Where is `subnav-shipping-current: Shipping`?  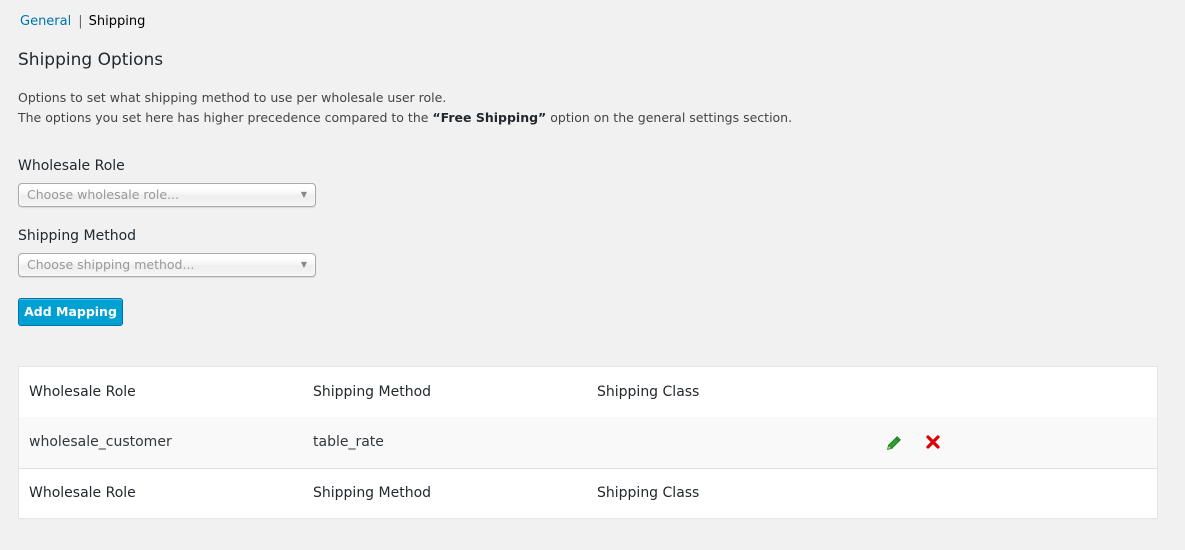 subnav-shipping-current: Shipping is located at coordinates (117, 21).